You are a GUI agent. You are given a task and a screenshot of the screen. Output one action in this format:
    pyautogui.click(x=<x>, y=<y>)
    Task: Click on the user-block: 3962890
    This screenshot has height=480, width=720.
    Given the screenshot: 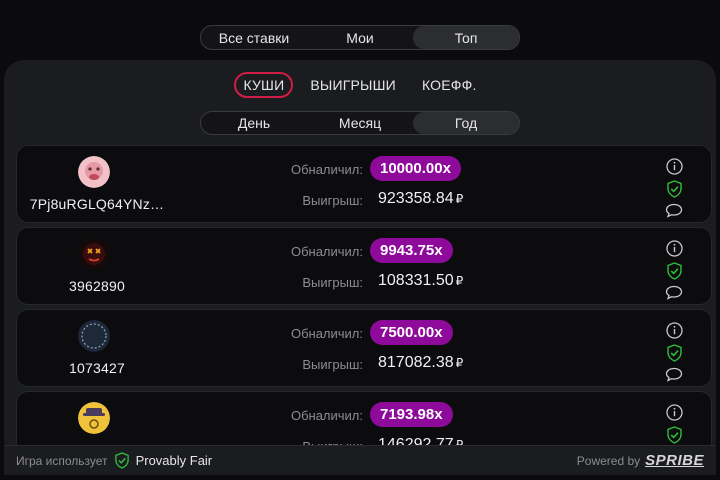 What is the action you would take?
    pyautogui.click(x=92, y=267)
    